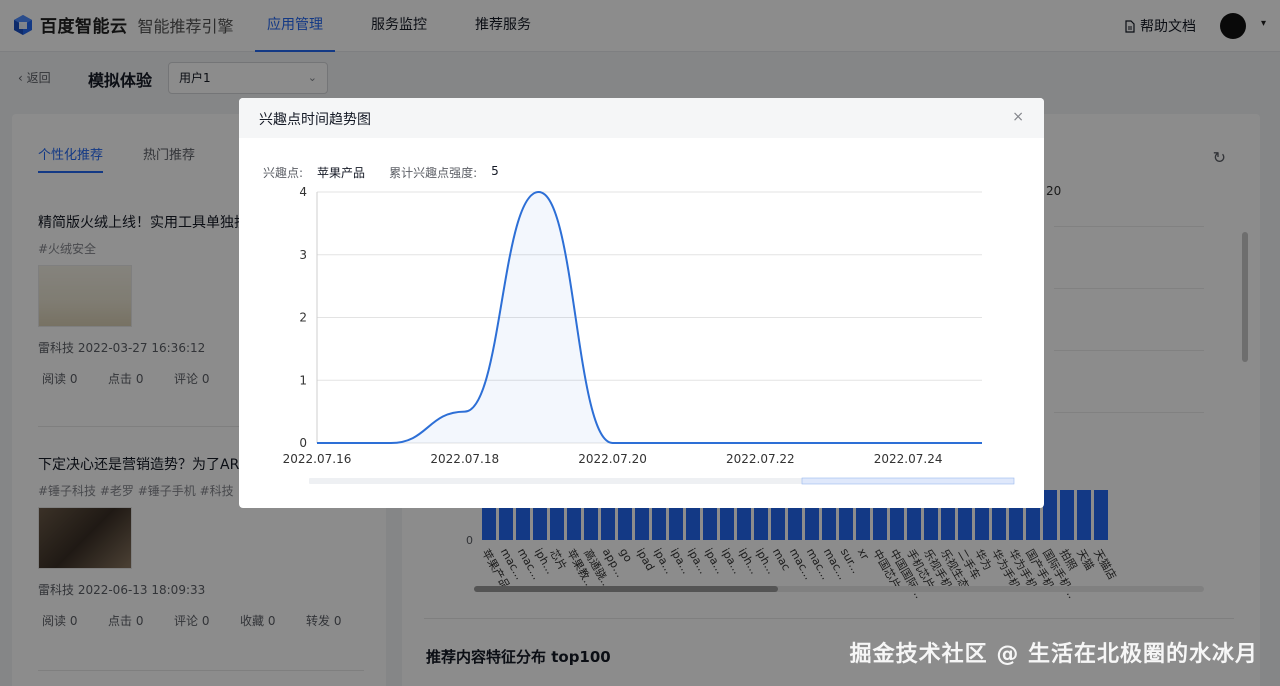 The height and width of the screenshot is (686, 1280). What do you see at coordinates (760, 459) in the screenshot?
I see `x-tick-label: 2022.07.22` at bounding box center [760, 459].